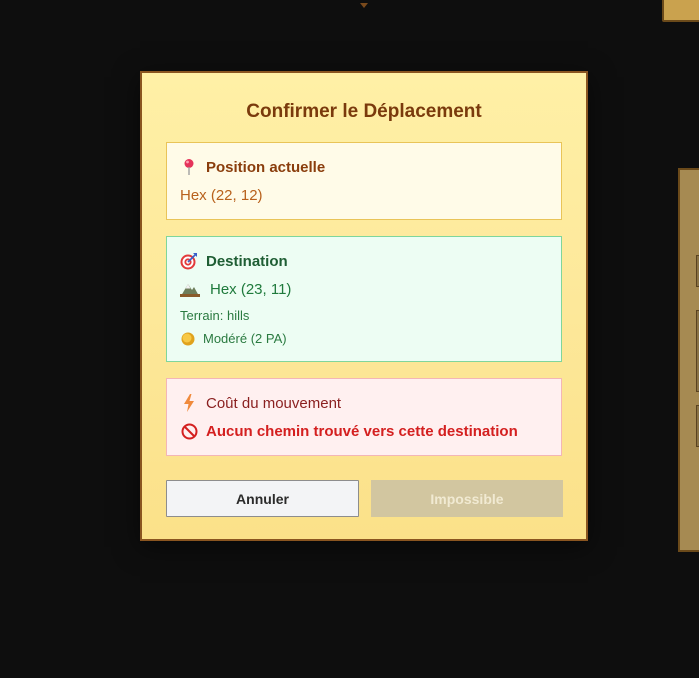  I want to click on movement-cost-label: Coût du mouvement, so click(274, 403).